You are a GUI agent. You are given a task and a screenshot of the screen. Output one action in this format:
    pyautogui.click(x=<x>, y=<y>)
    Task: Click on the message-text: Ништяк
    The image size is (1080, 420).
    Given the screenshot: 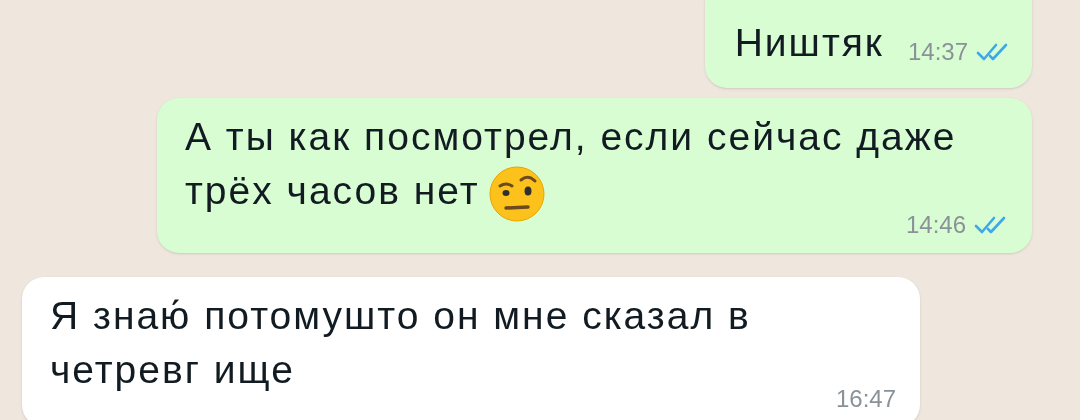 What is the action you would take?
    pyautogui.click(x=809, y=42)
    